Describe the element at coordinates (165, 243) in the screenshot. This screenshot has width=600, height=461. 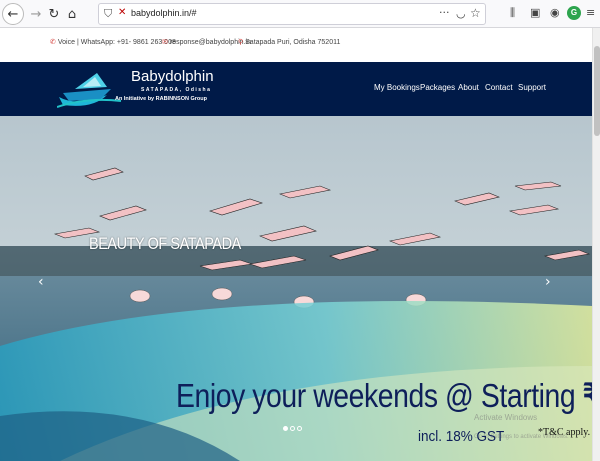
I see `hero-caption: BEAUTY OF SATAPADA` at that location.